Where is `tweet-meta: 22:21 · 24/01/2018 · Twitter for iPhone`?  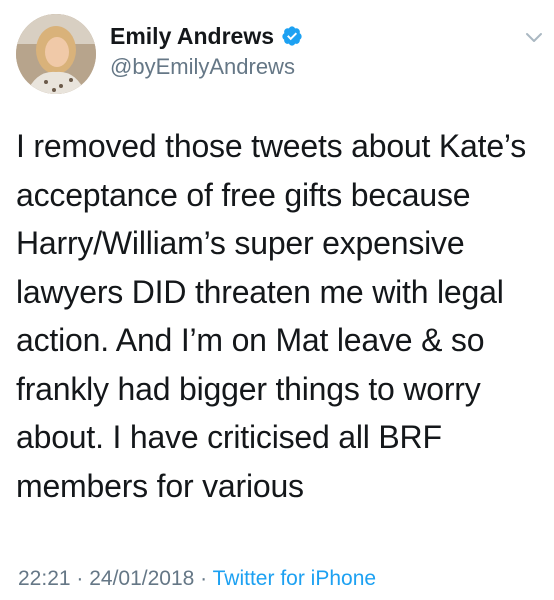 tweet-meta: 22:21 · 24/01/2018 · Twitter for iPhone is located at coordinates (197, 579).